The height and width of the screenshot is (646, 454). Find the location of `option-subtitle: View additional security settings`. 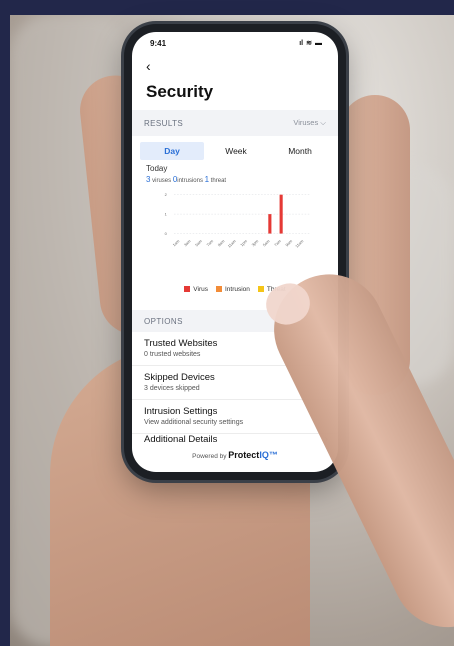

option-subtitle: View additional security settings is located at coordinates (194, 422).